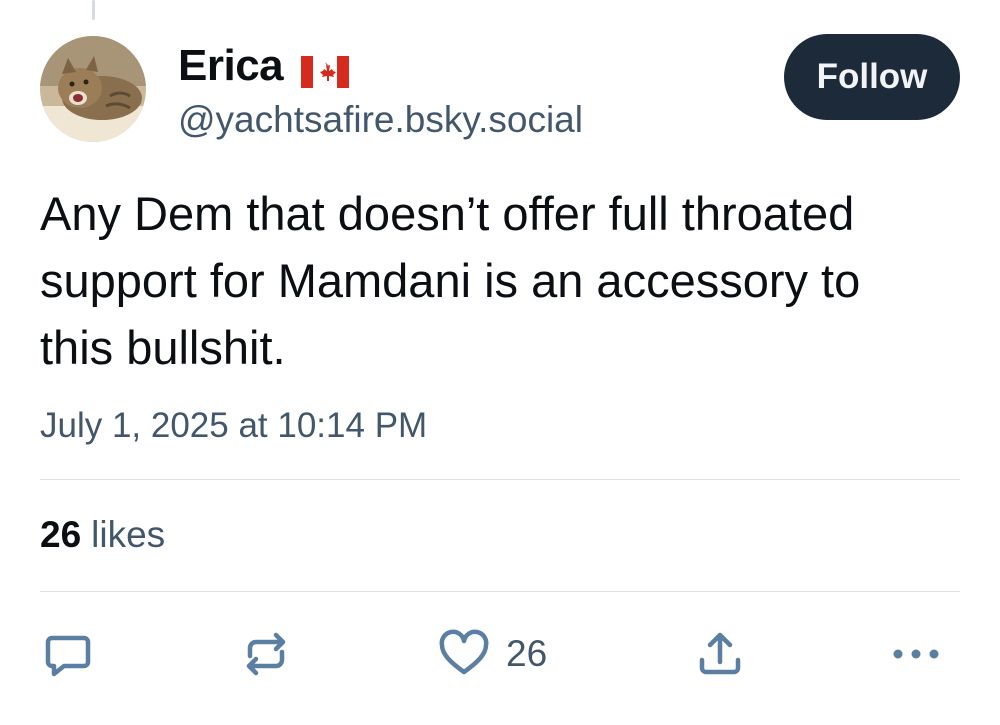 The image size is (1000, 725). Describe the element at coordinates (872, 77) in the screenshot. I see `follow-button: Follow` at that location.